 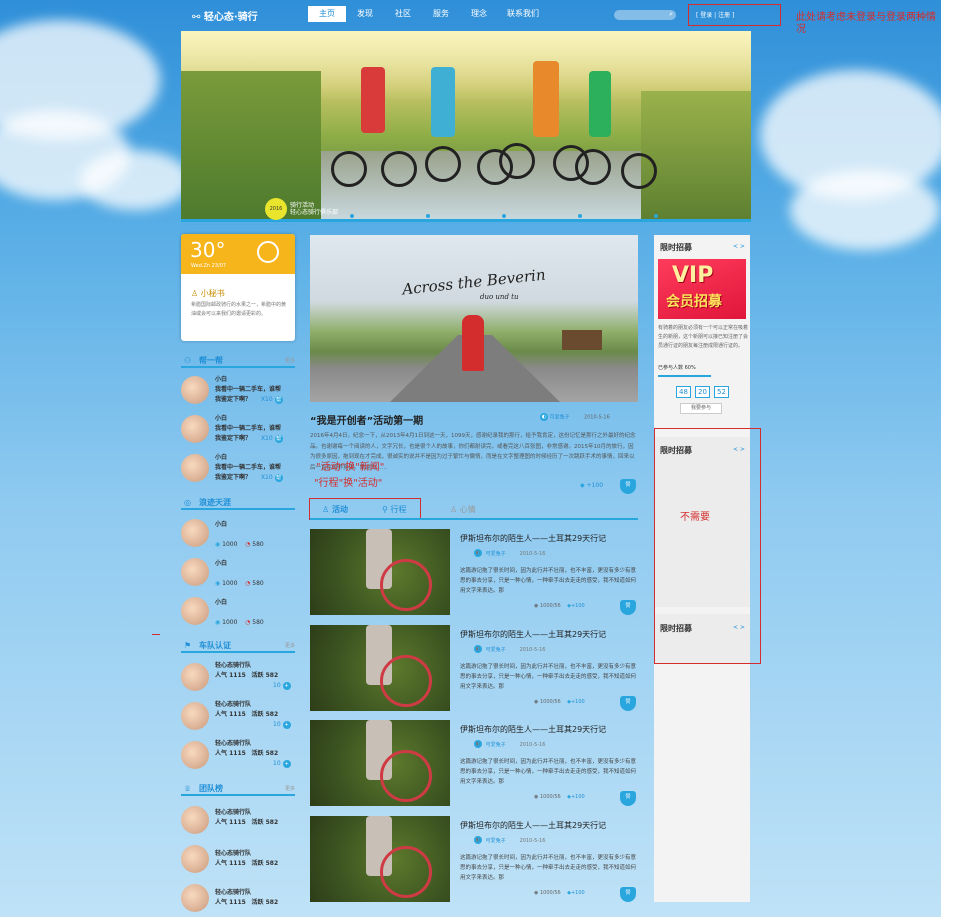 What do you see at coordinates (403, 14) in the screenshot?
I see `nav-community: 社区` at bounding box center [403, 14].